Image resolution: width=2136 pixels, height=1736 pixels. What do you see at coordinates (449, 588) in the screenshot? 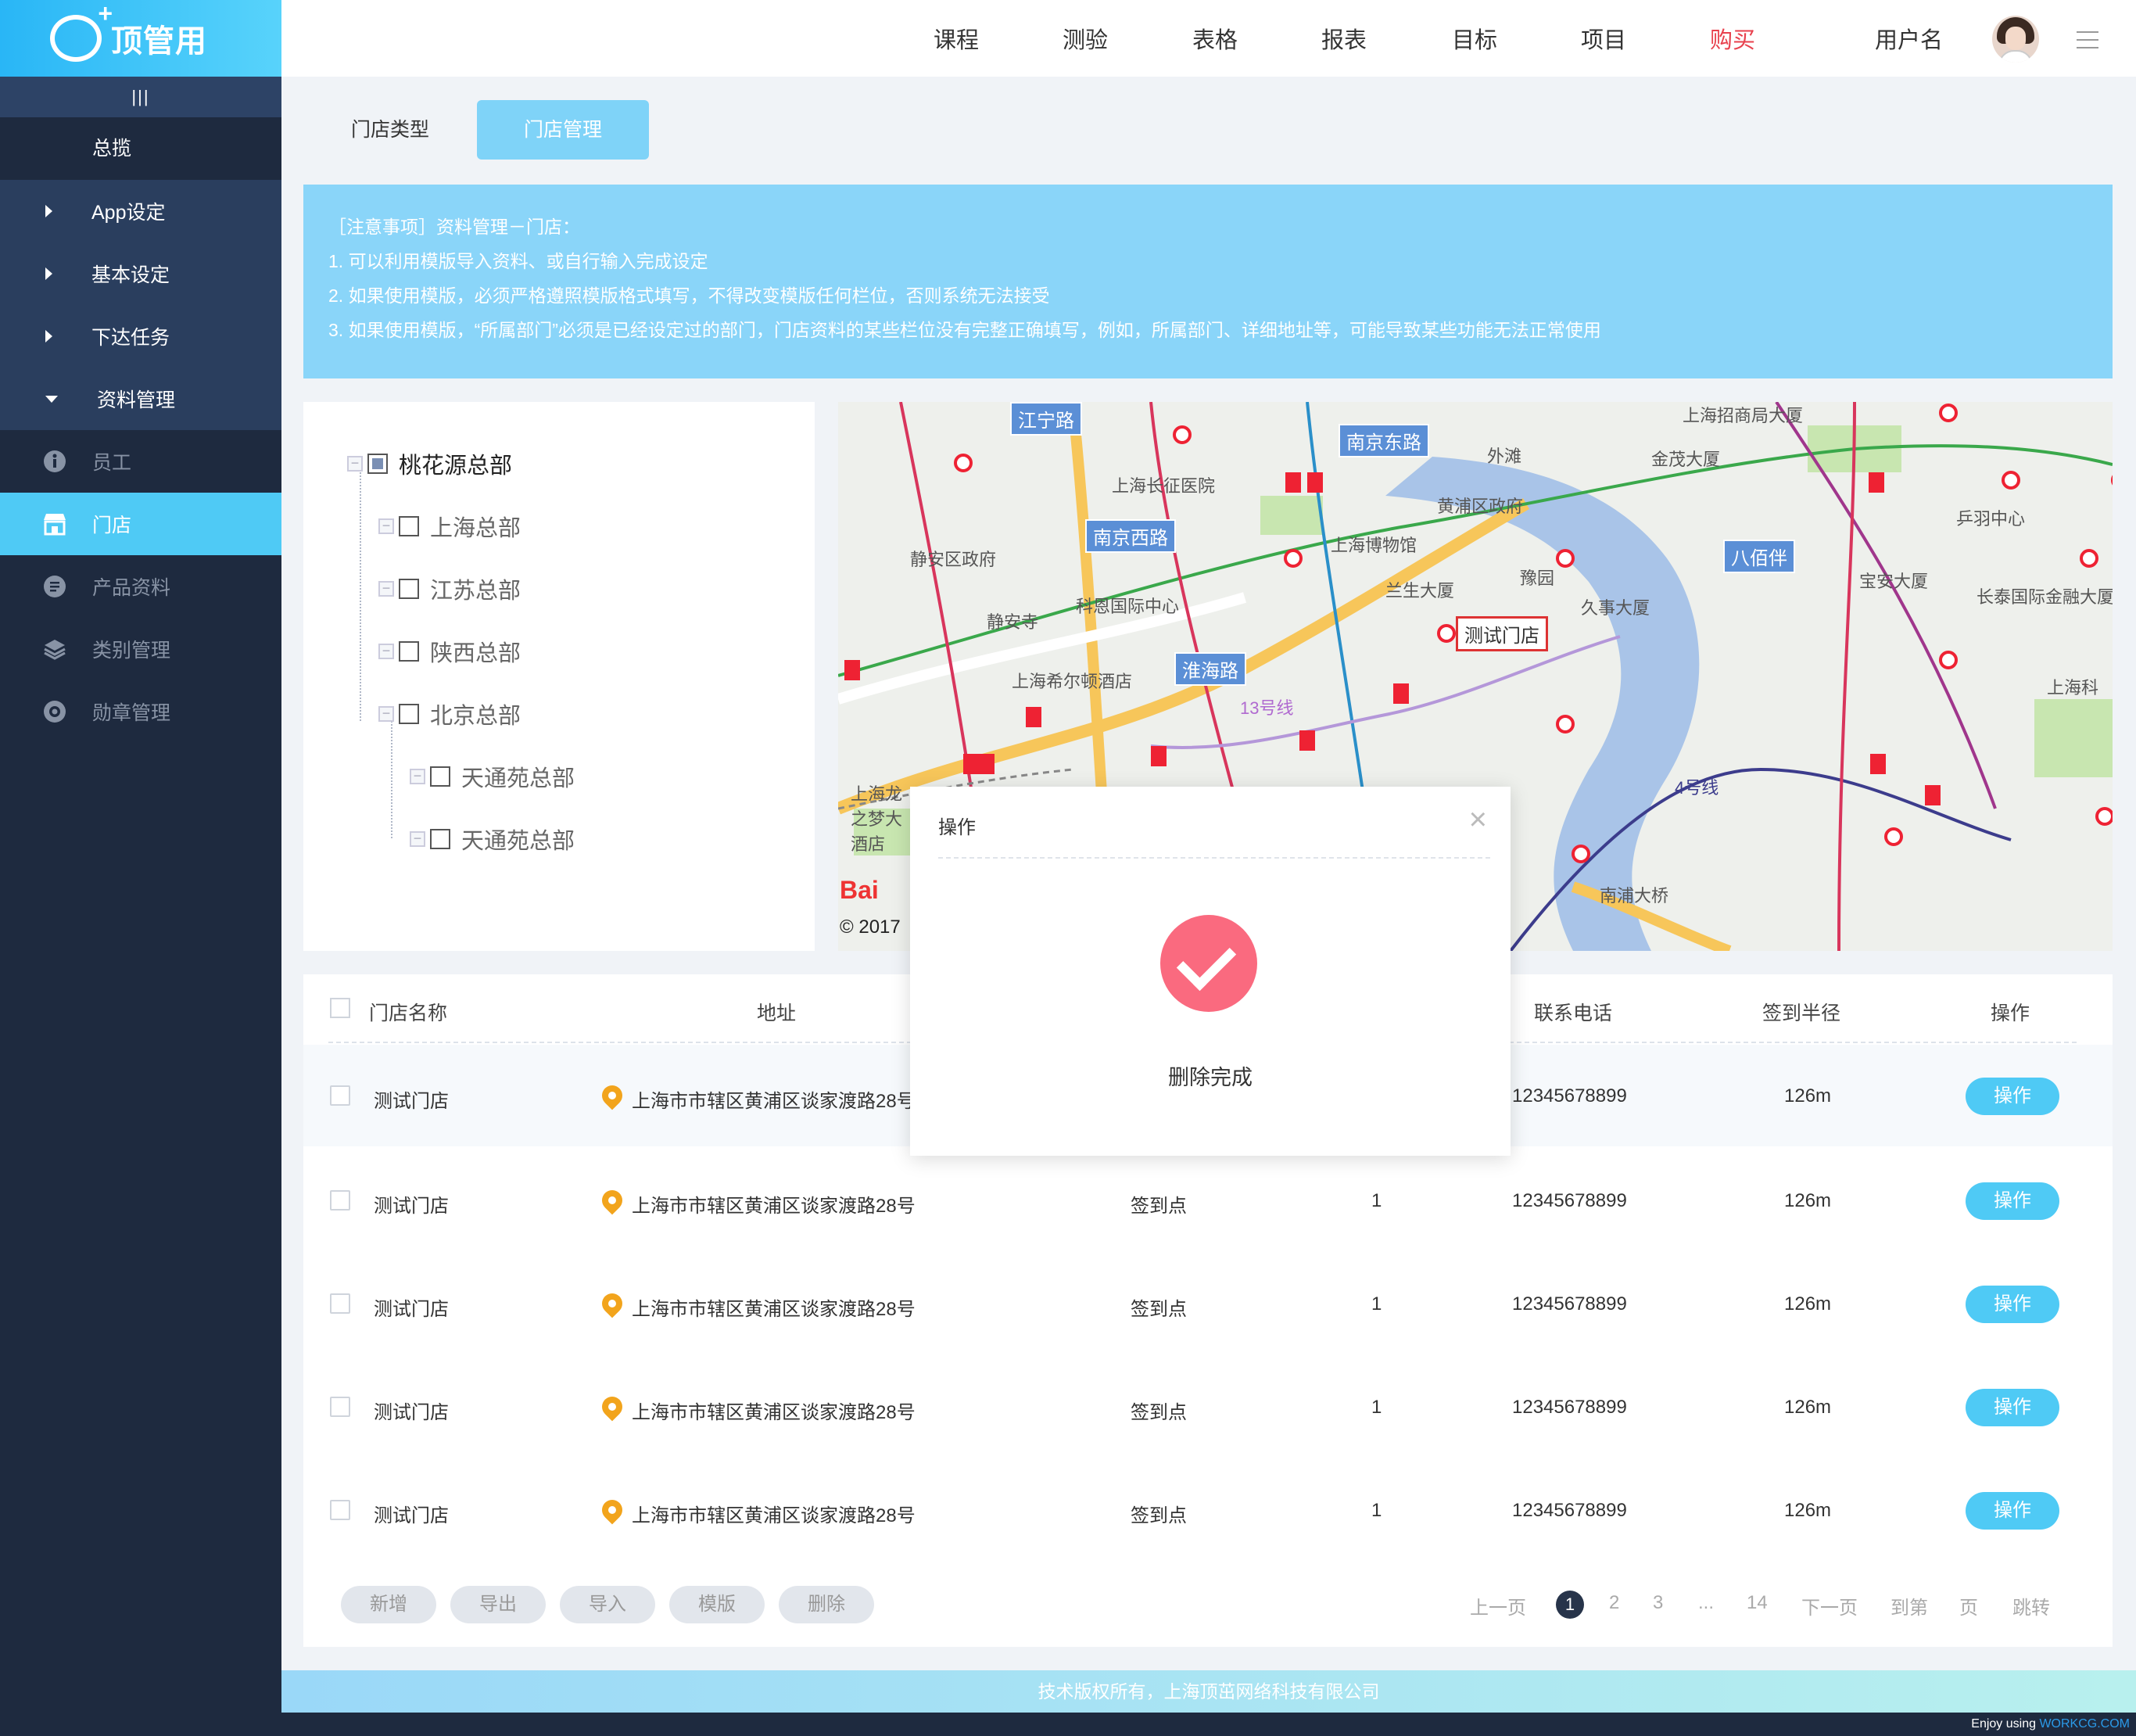
I see `tree-node: − 江苏总部` at bounding box center [449, 588].